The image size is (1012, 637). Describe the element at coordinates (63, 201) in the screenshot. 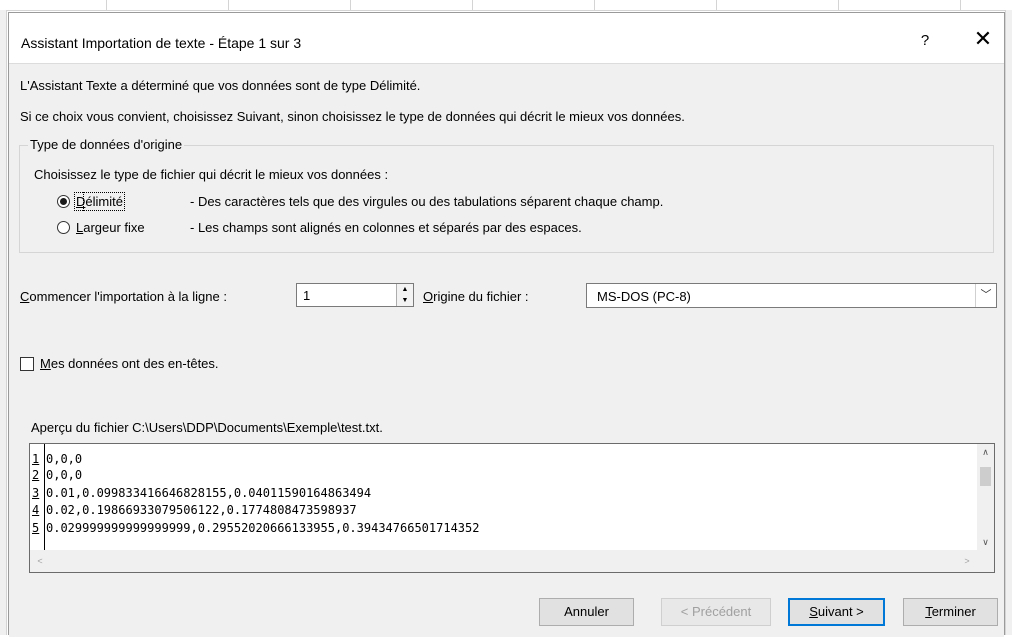

I see `radio-button-checked` at that location.